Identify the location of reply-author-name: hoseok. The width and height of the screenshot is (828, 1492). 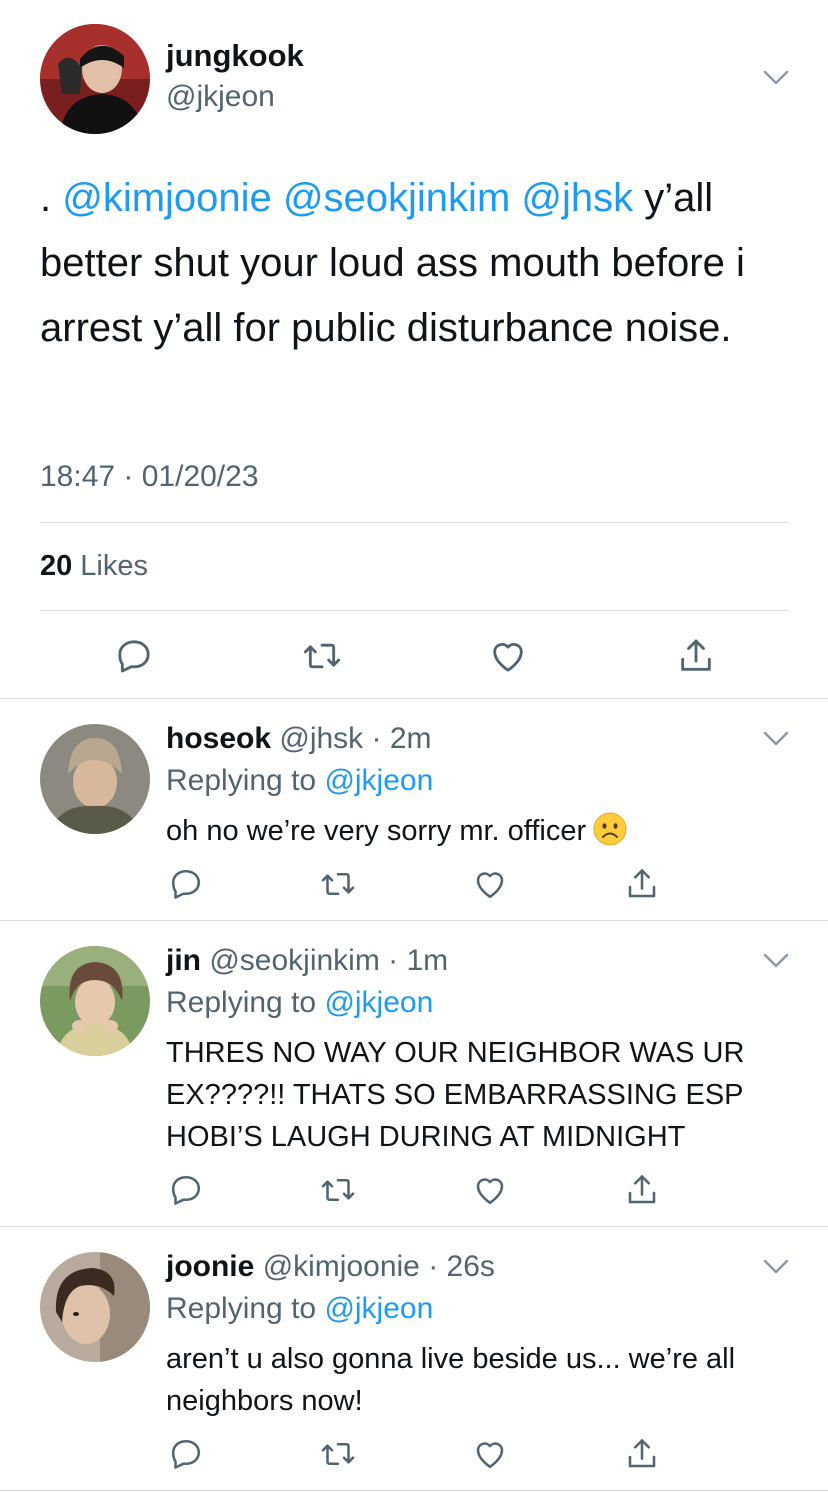
(218, 738).